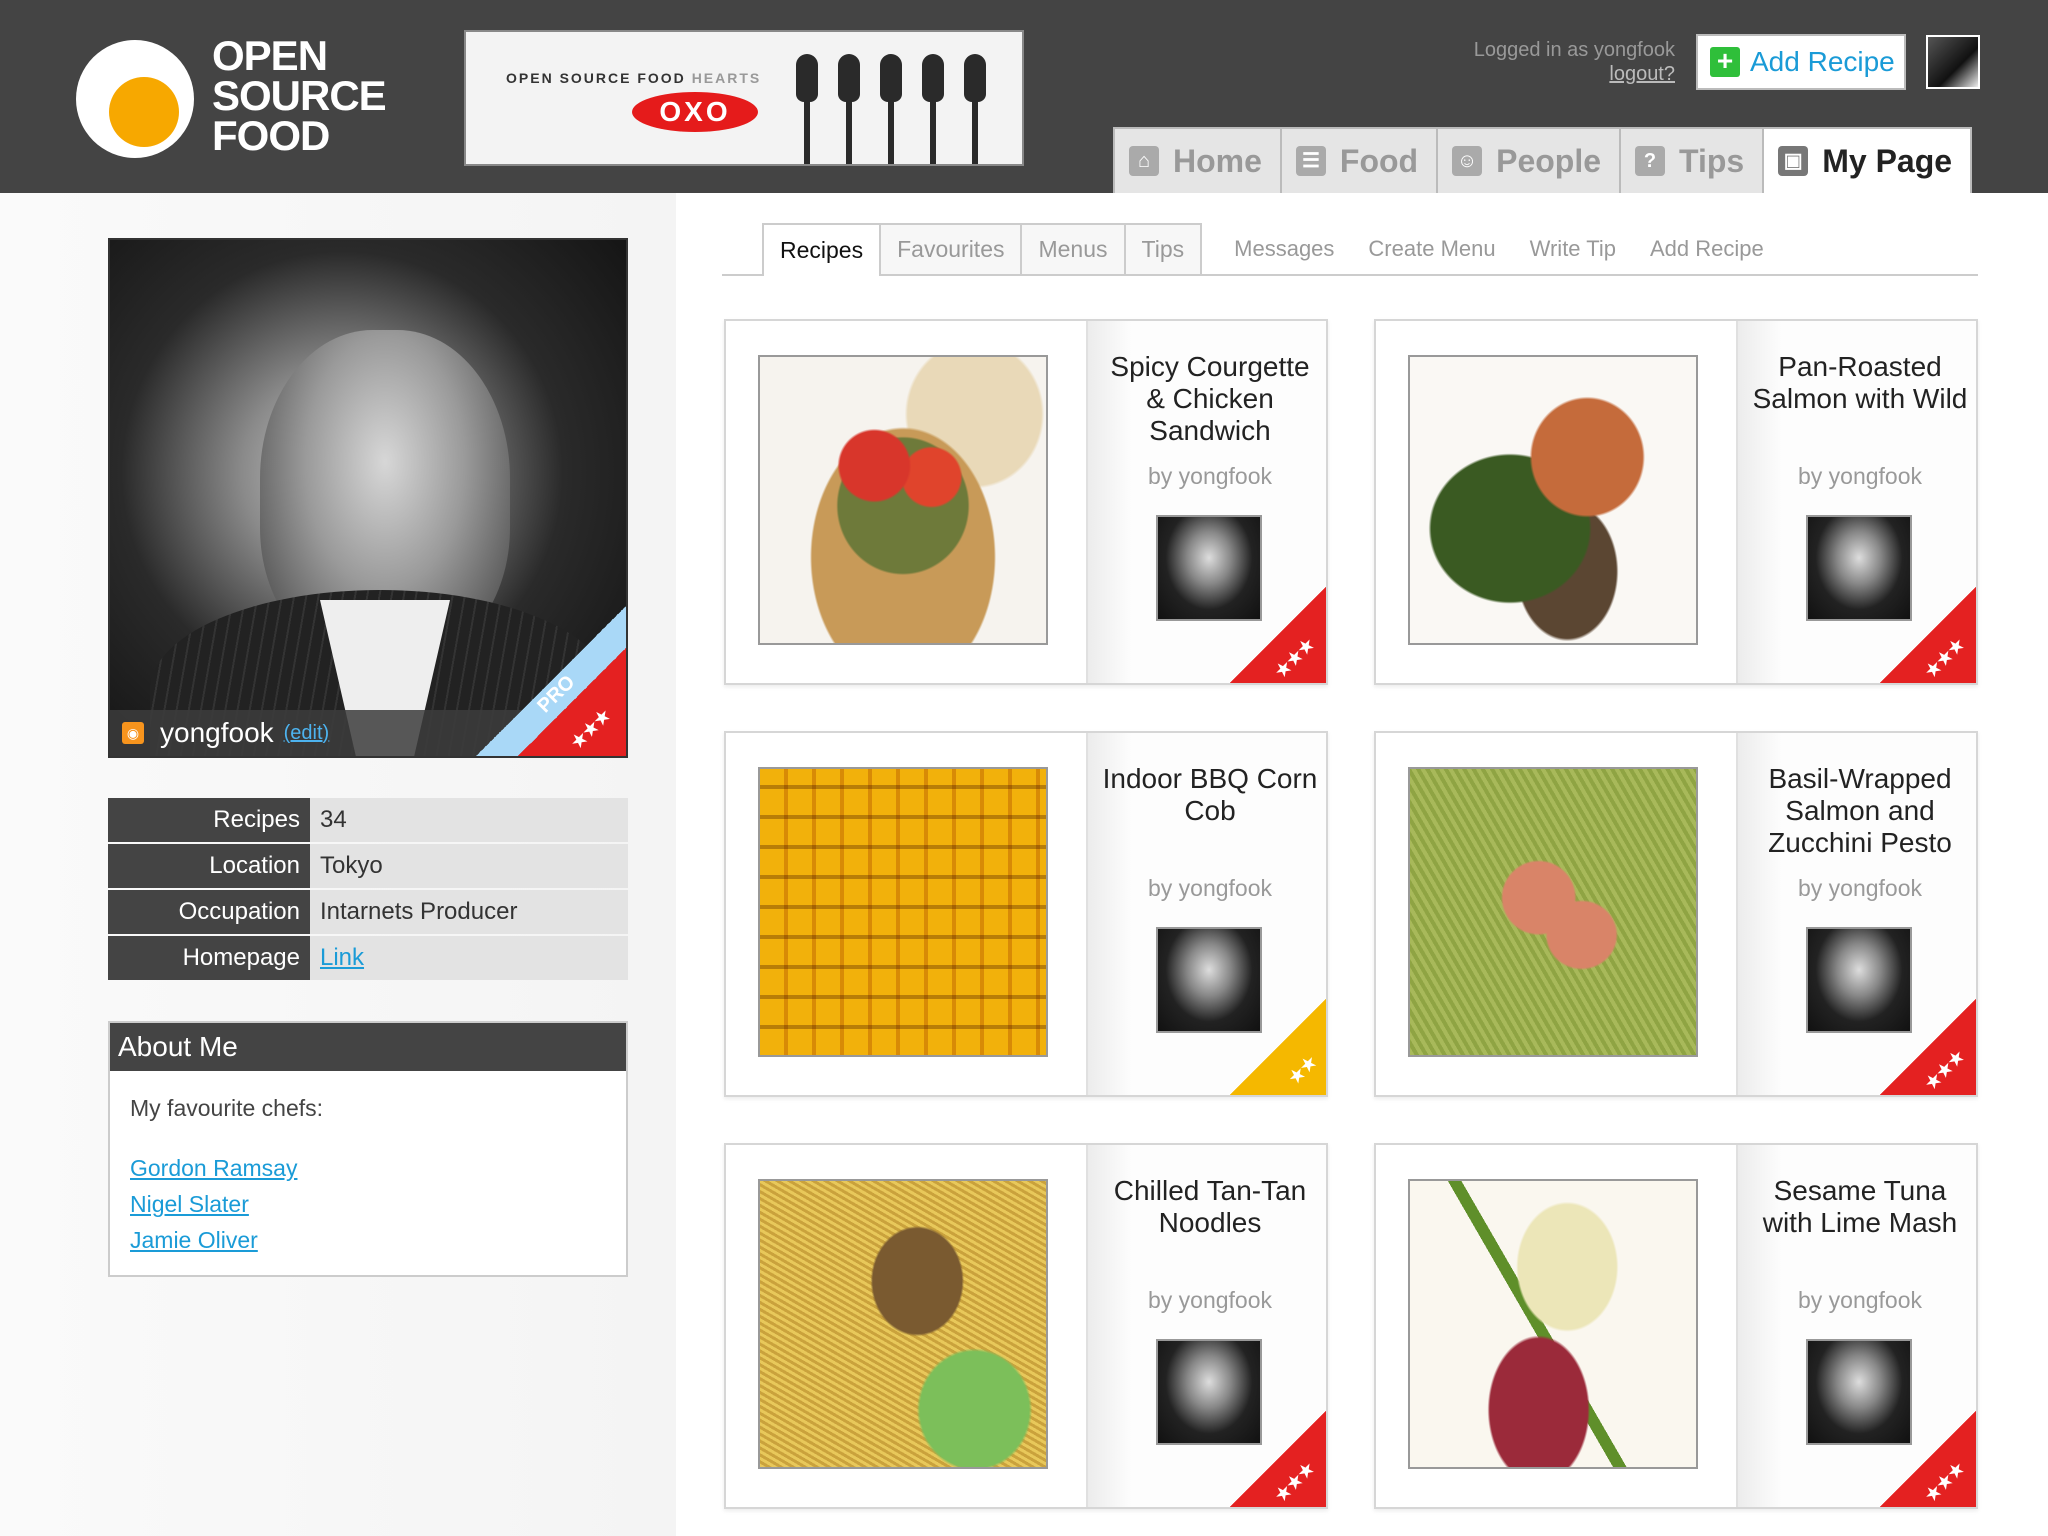 The width and height of the screenshot is (2048, 1536). Describe the element at coordinates (1574, 74) in the screenshot. I see `logout-link: logout?` at that location.